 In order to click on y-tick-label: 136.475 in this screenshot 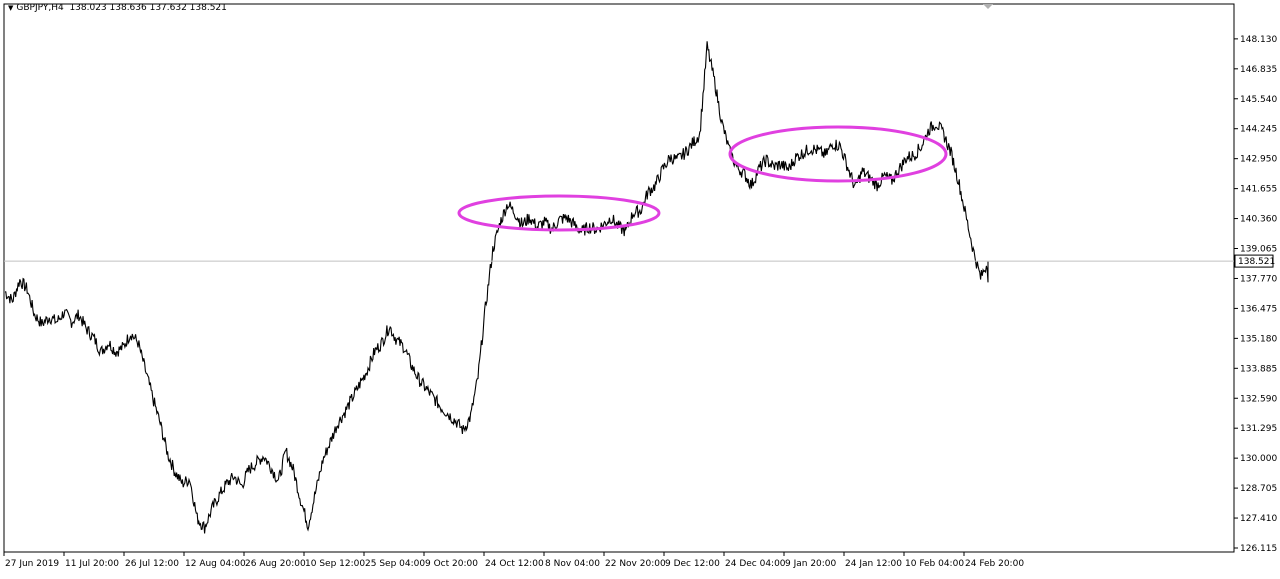, I will do `click(1258, 309)`.